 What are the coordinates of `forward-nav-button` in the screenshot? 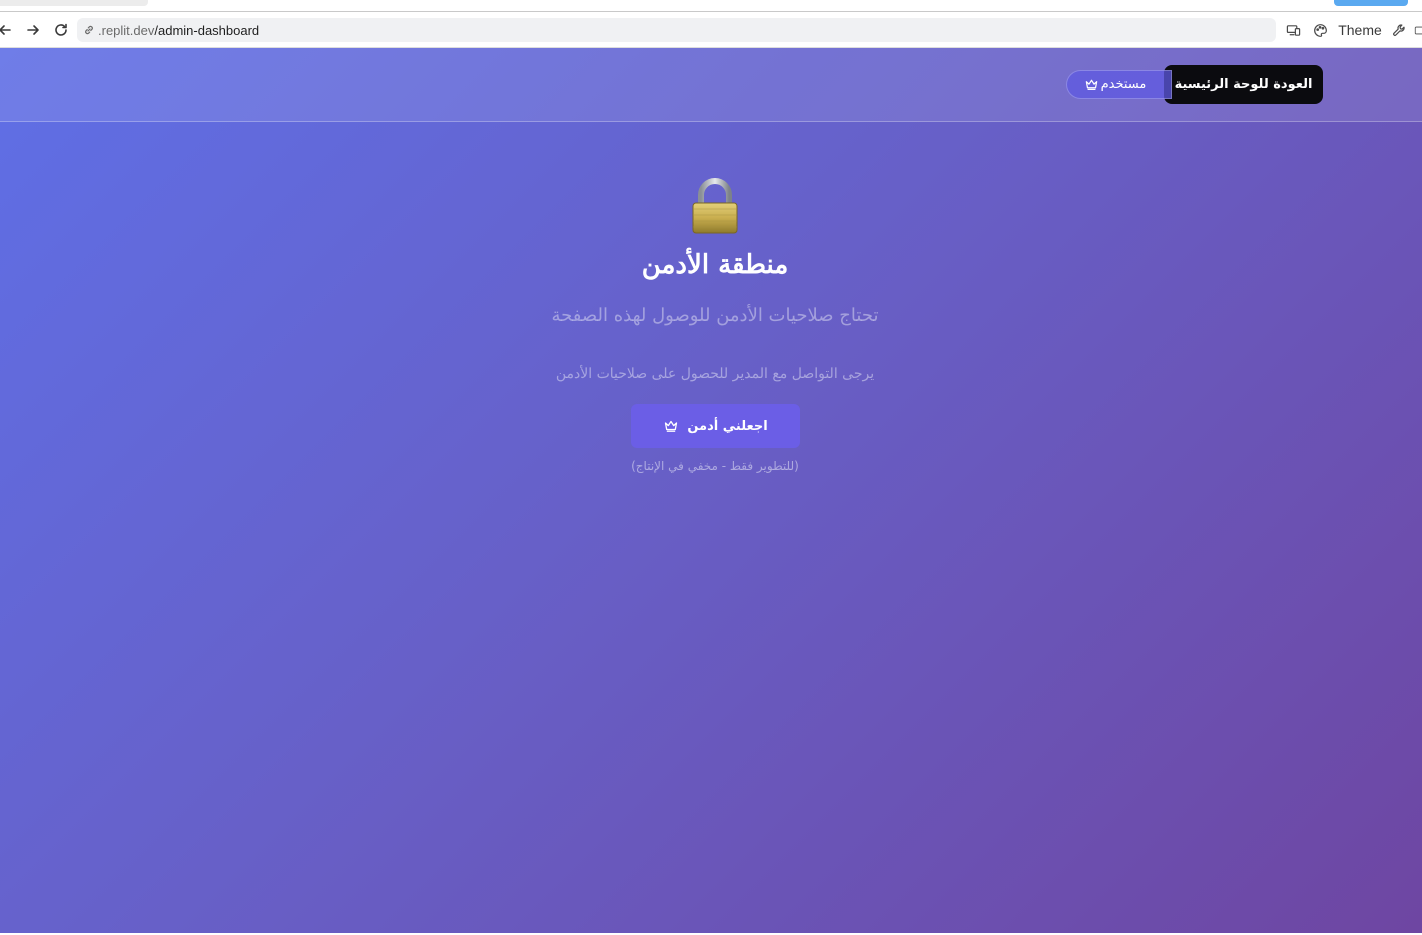 It's located at (33, 30).